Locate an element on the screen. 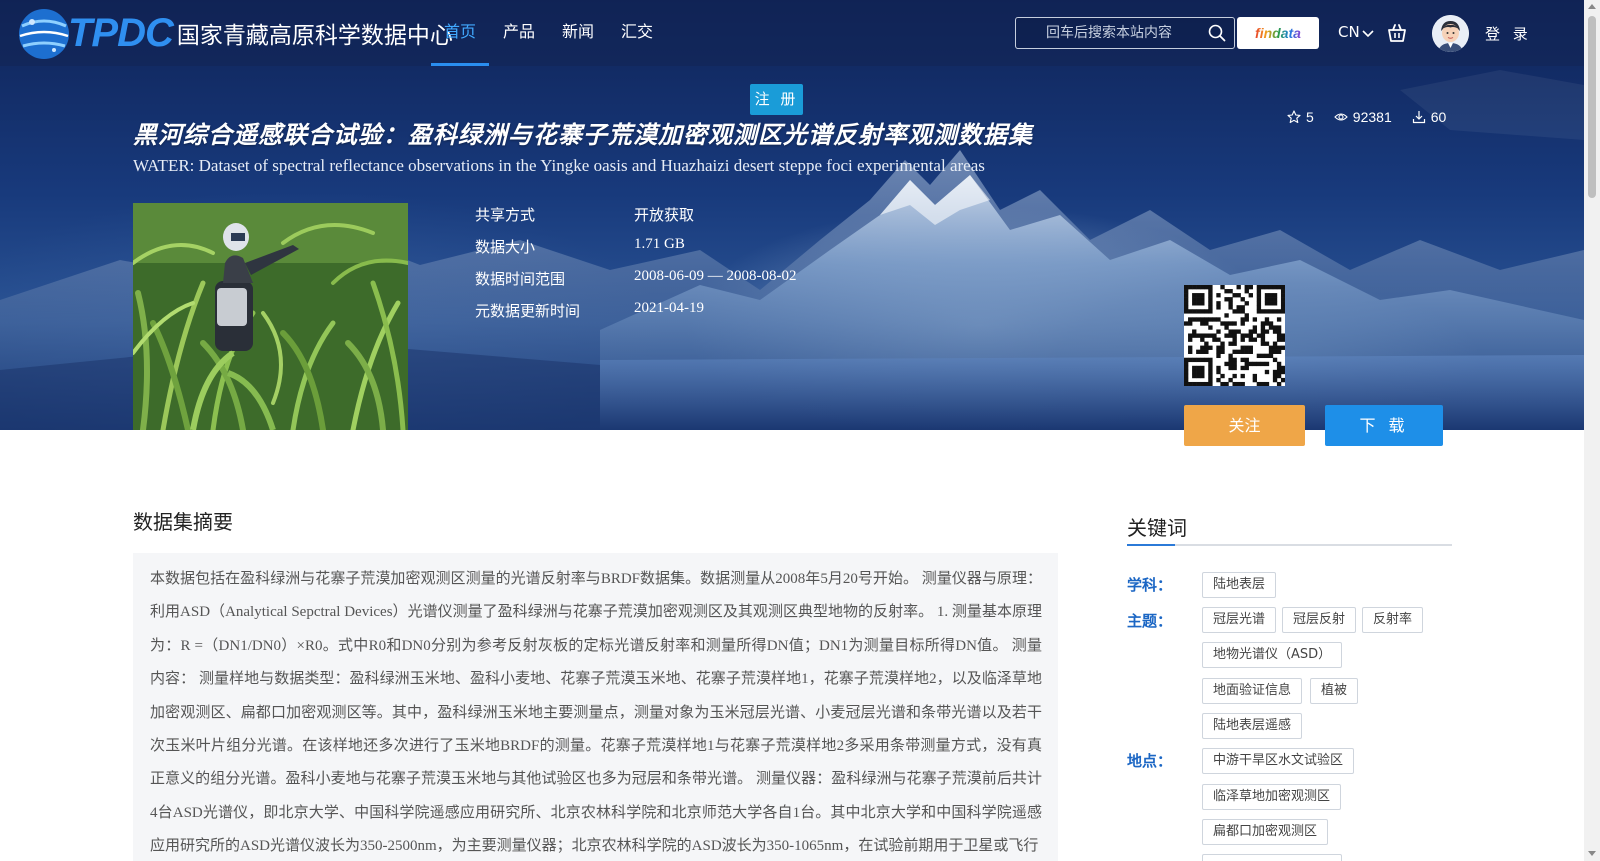 This screenshot has width=1600, height=861. keyword-tag-theme: 冠层光谱 is located at coordinates (1239, 620).